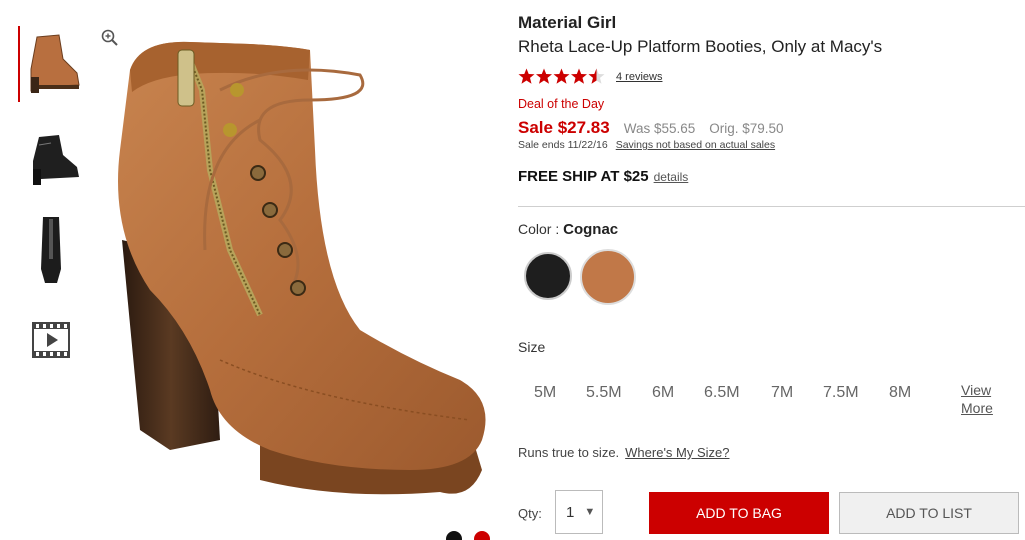 The width and height of the screenshot is (1025, 540). What do you see at coordinates (758, 397) in the screenshot?
I see `size-options: 5M 5.5M 6M 6.5M 7M 7.5M 8M` at bounding box center [758, 397].